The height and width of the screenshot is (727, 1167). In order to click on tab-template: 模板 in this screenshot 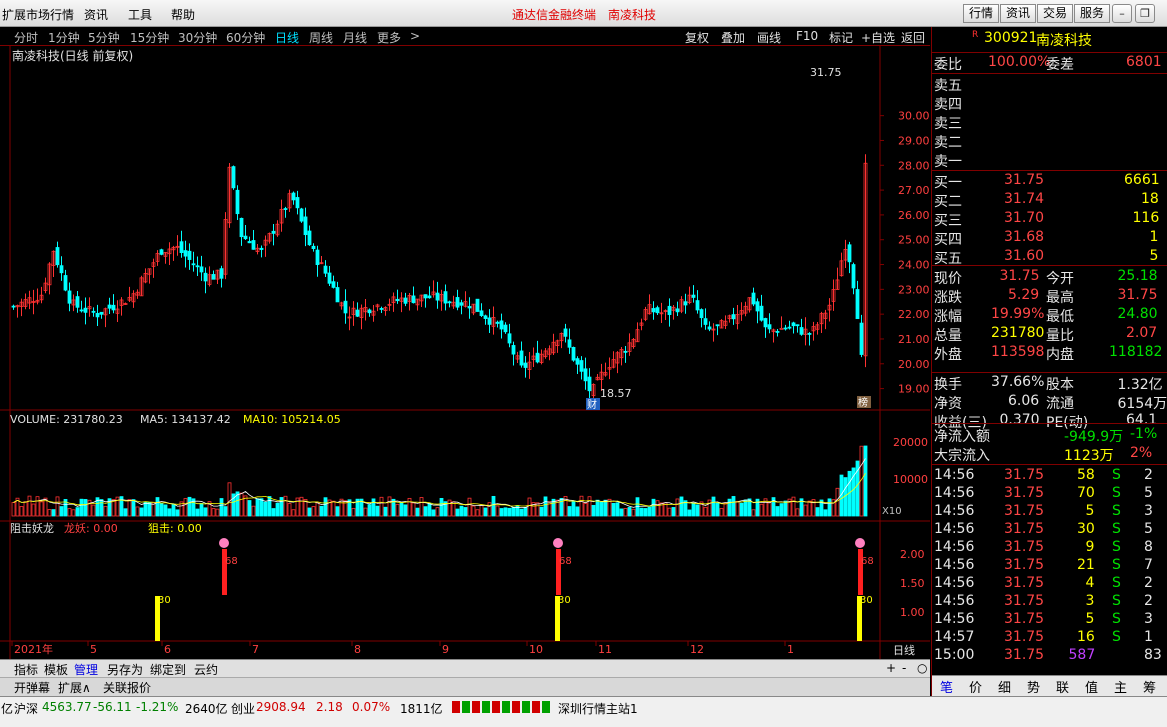, I will do `click(56, 669)`.